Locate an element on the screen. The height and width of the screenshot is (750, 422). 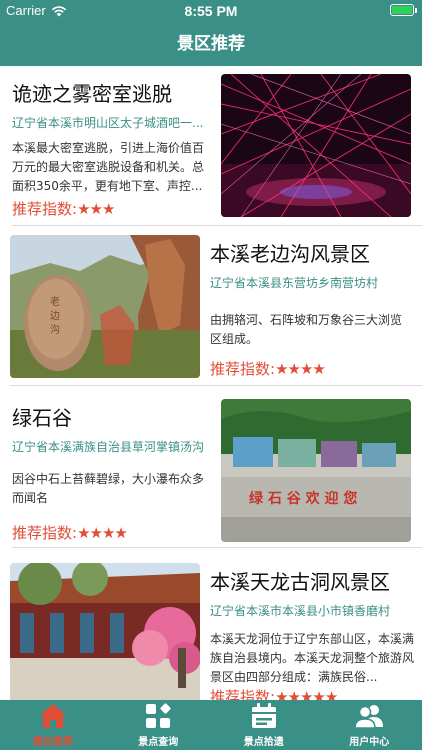
tab-bar: 景区推荐 景点查询 景点拾遗 用户中心 is located at coordinates (211, 725).